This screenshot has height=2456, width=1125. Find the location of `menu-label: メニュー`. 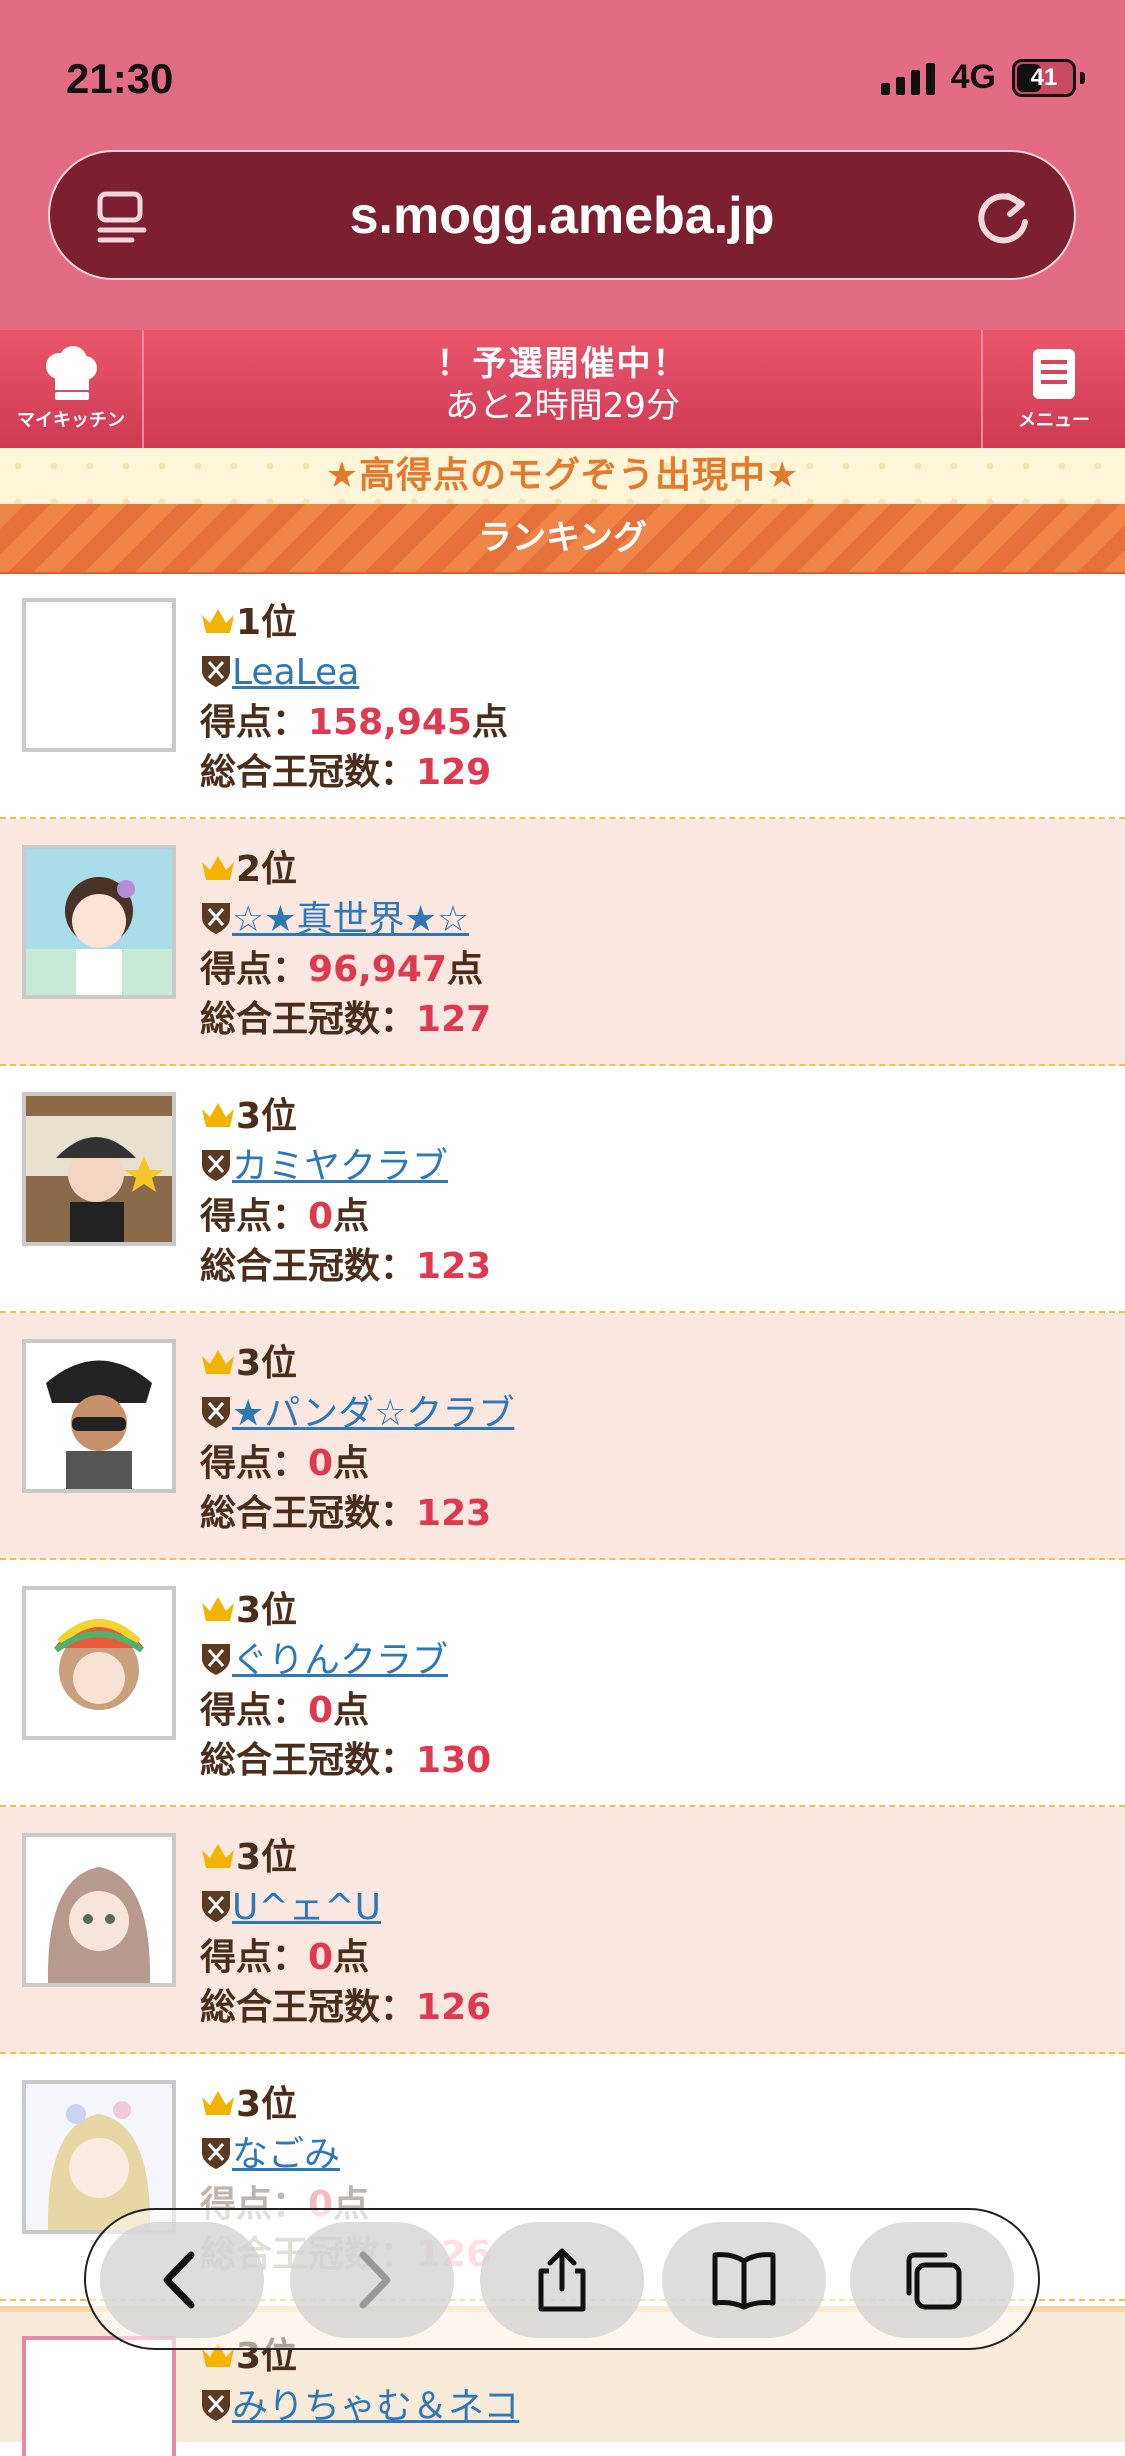

menu-label: メニュー is located at coordinates (1054, 420).